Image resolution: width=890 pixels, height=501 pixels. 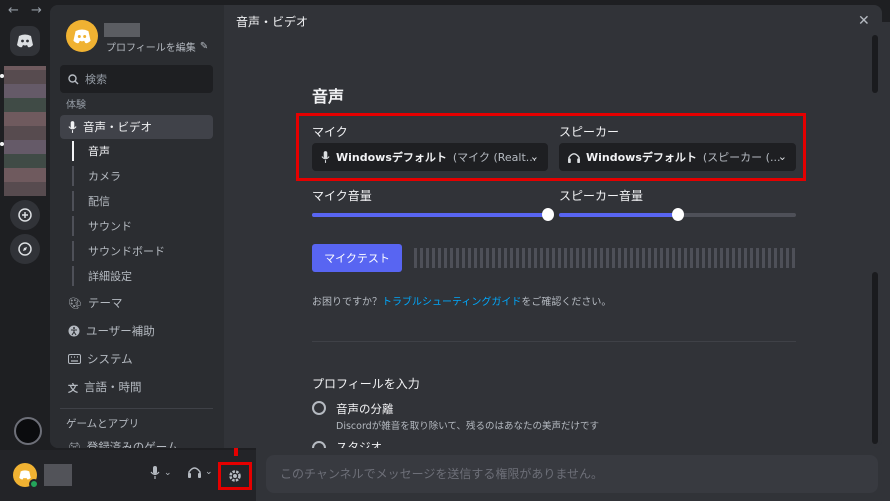 What do you see at coordinates (74, 445) in the screenshot?
I see `gamepad-icon: 🎮︎` at bounding box center [74, 445].